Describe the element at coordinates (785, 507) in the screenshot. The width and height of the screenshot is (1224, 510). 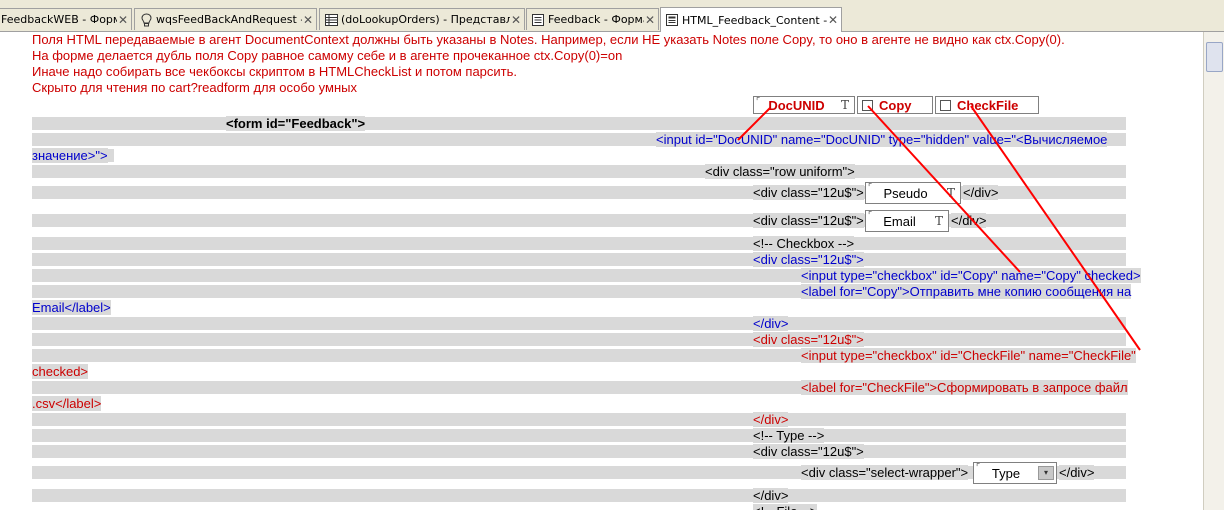
I see `code-partial-line: <!-- File -->` at that location.